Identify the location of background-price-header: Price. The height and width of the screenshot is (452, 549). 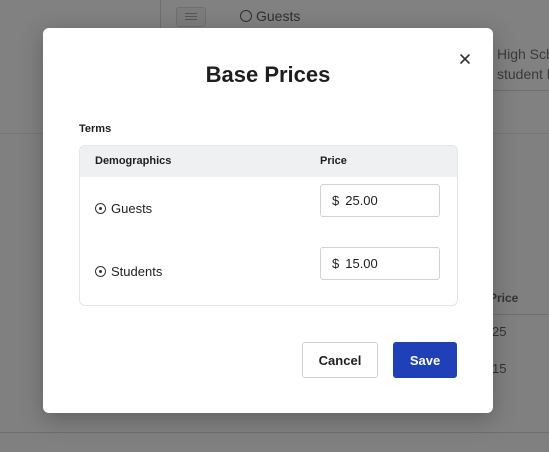
(504, 298).